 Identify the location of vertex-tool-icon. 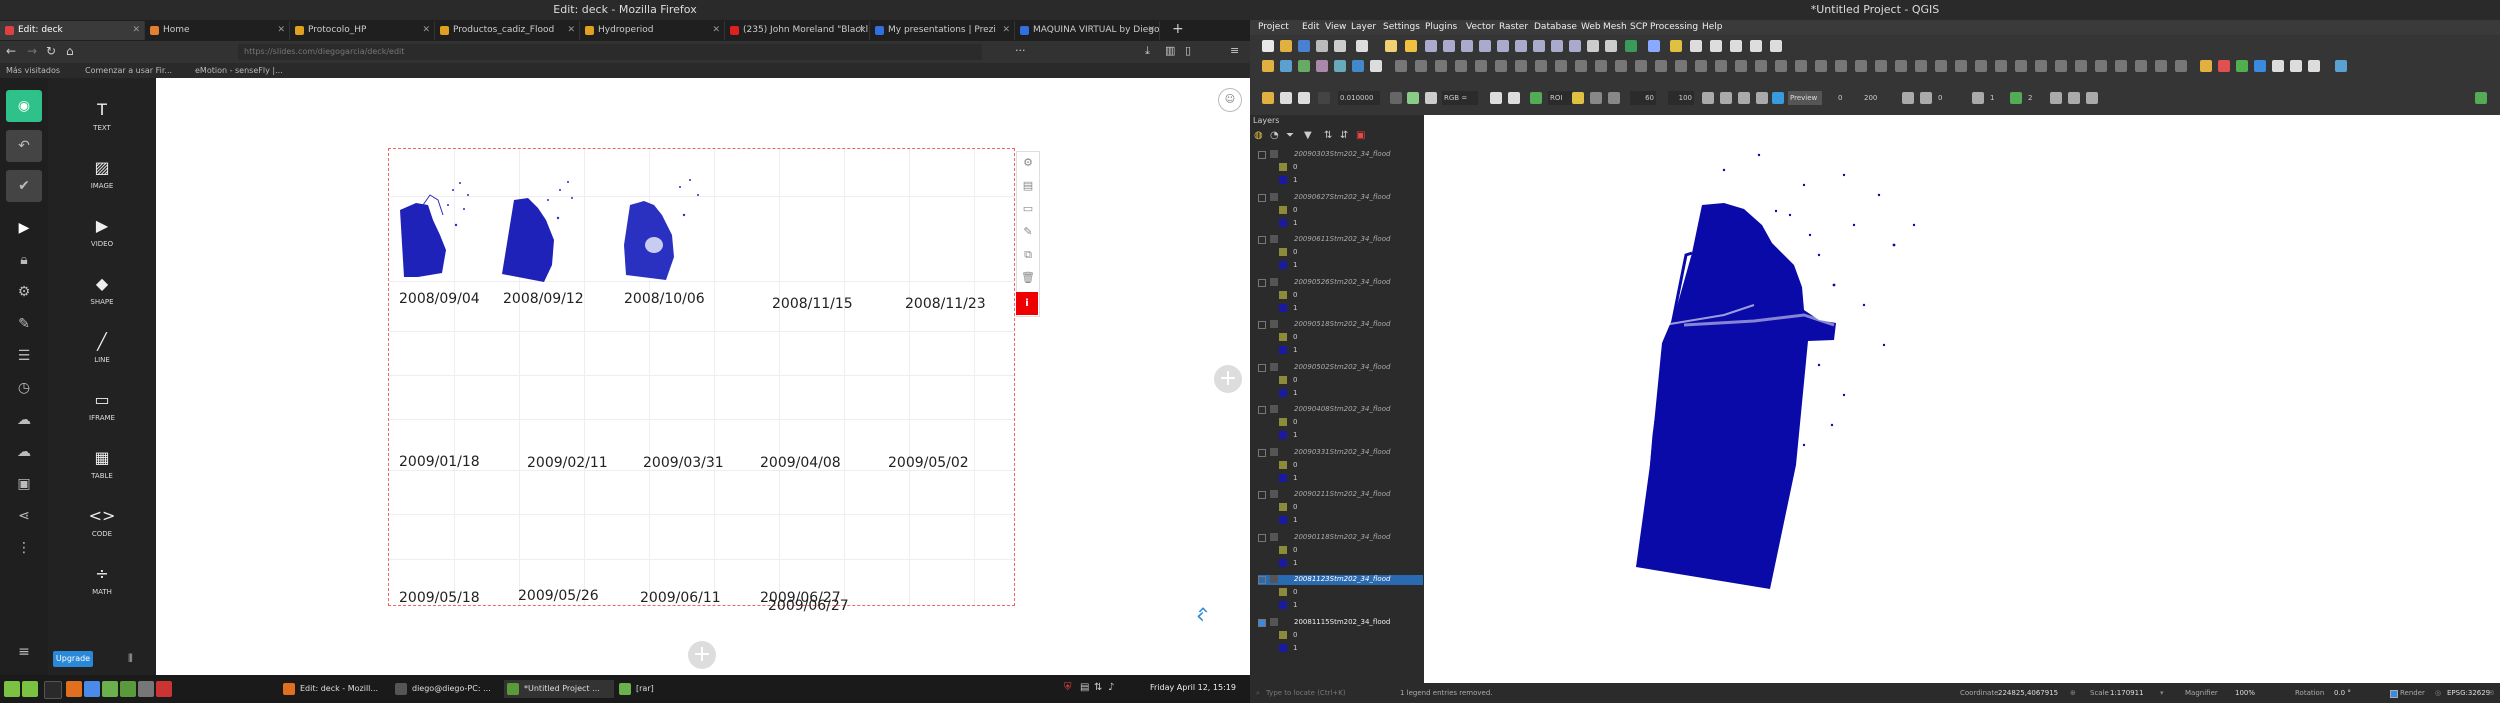
(1461, 66).